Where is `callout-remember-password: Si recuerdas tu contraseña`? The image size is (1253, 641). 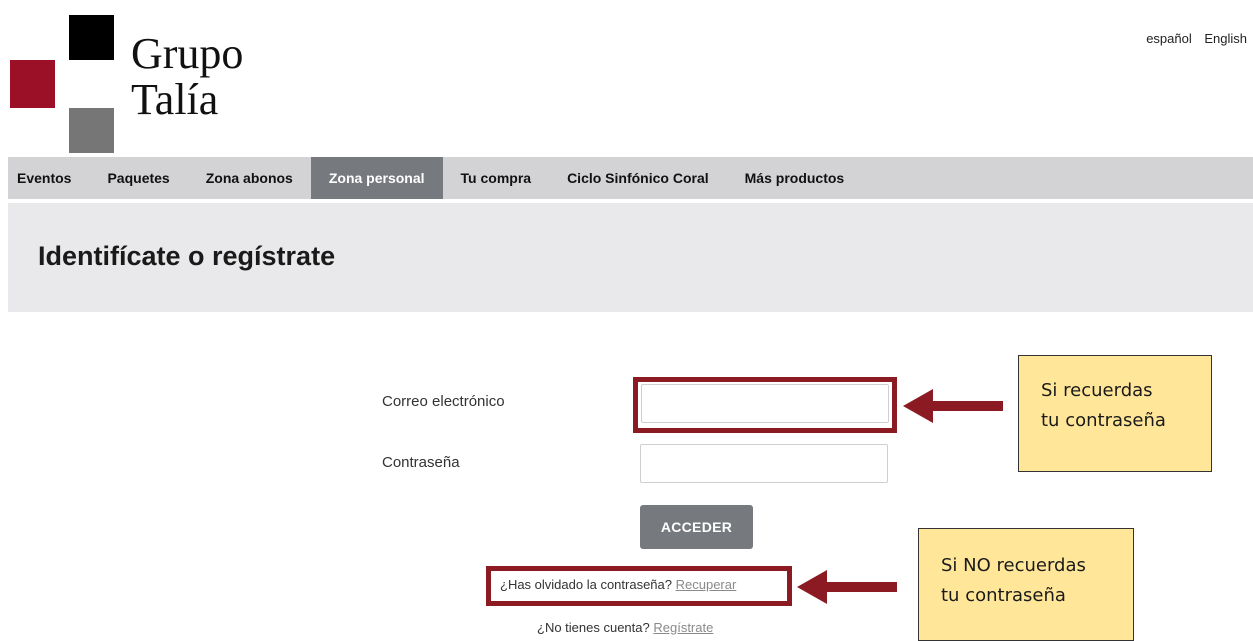
callout-remember-password: Si recuerdas tu contraseña is located at coordinates (1115, 413).